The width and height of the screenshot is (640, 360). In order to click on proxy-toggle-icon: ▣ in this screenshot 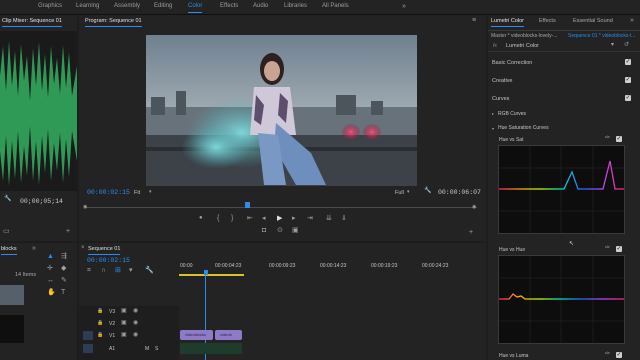, I will do `click(295, 230)`.